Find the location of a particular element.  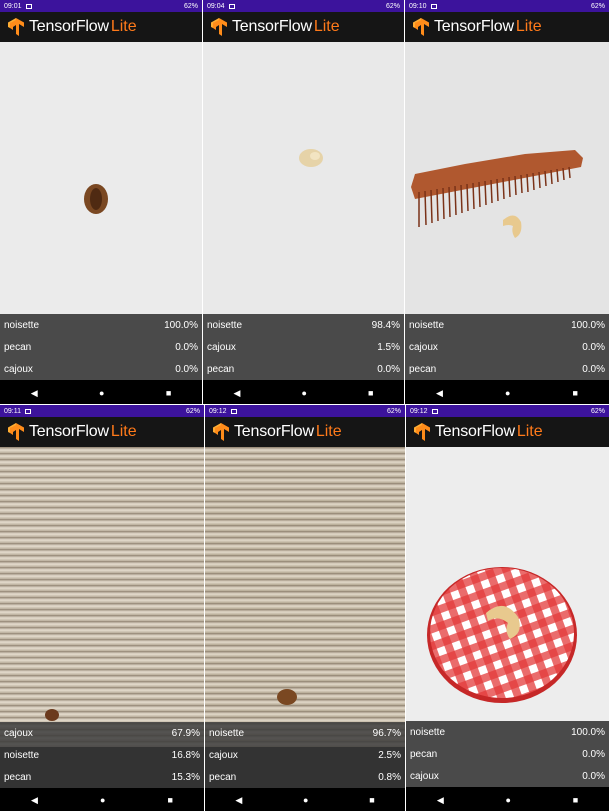

result-row: cajoux 2.5% is located at coordinates (305, 755).